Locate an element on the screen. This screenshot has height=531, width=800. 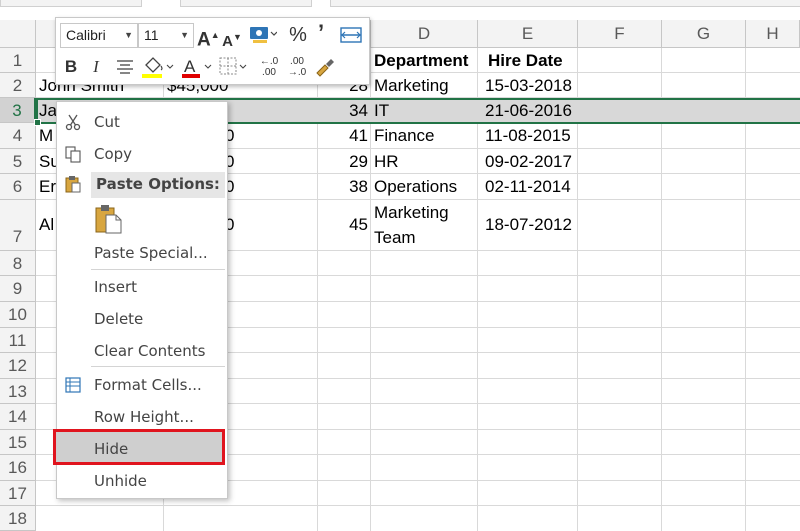
align-center-icon is located at coordinates (125, 67).